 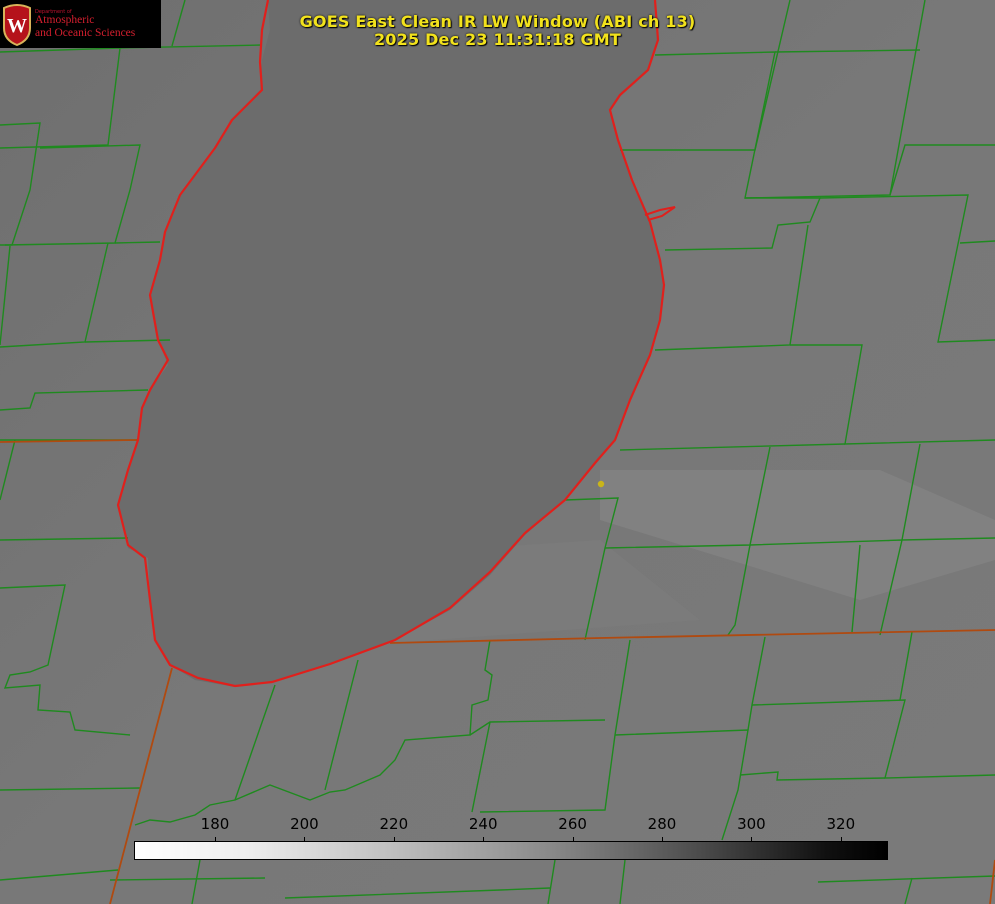 What do you see at coordinates (662, 824) in the screenshot?
I see `colorbar-tick-label: 280` at bounding box center [662, 824].